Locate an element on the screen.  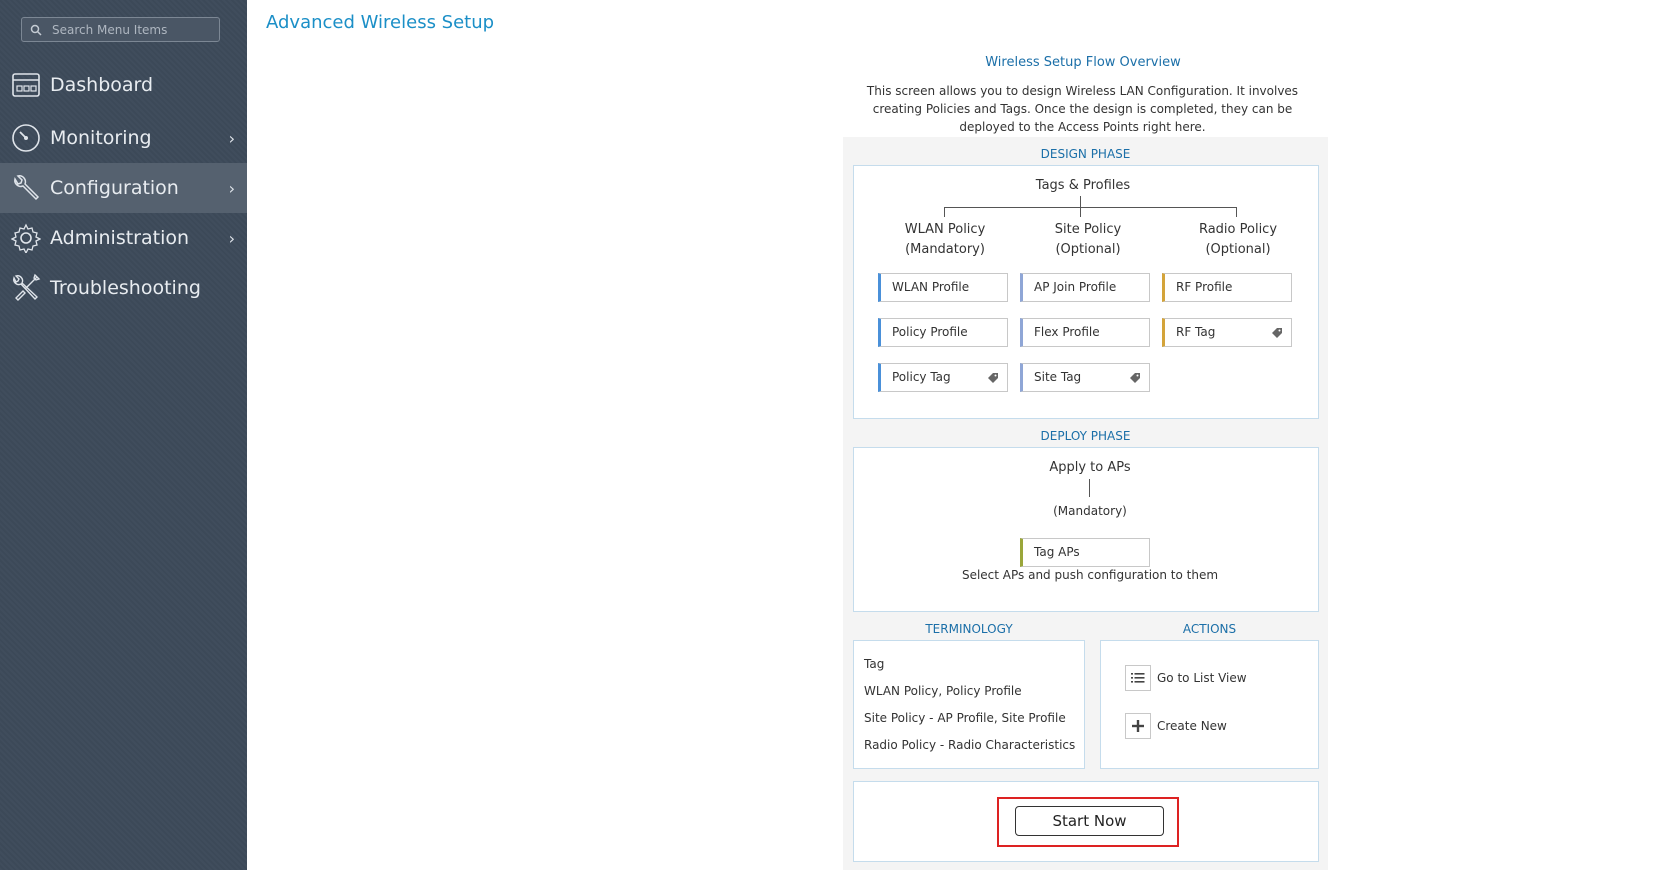
sidebar-item-administration: Administration › is located at coordinates (123, 238).